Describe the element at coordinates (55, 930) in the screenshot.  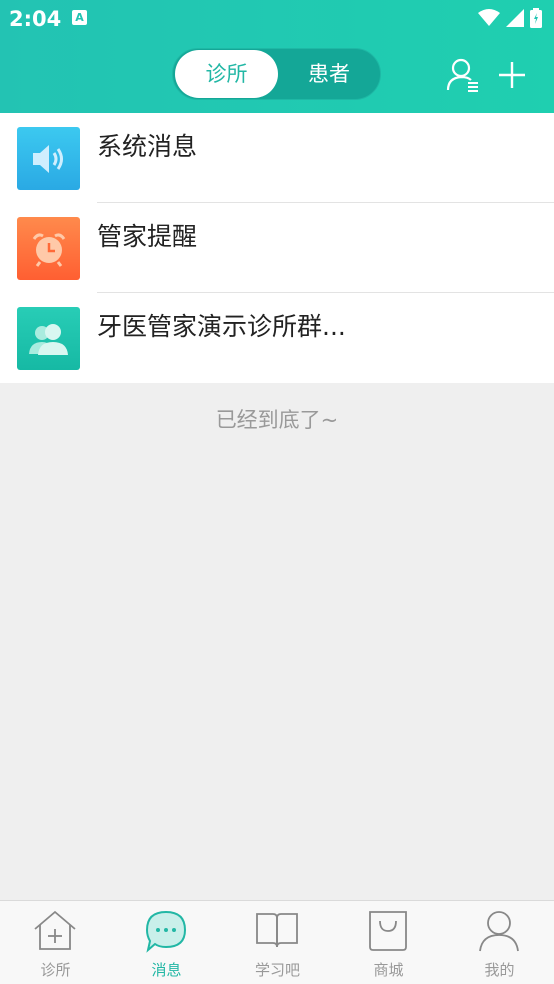
I see `clinic-home-icon` at that location.